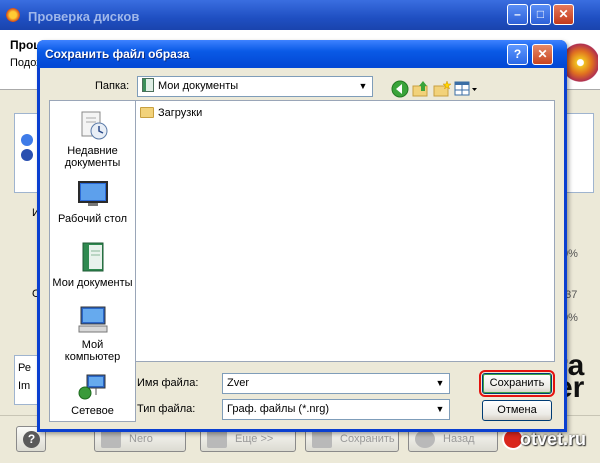 The width and height of the screenshot is (600, 463). Describe the element at coordinates (217, 439) in the screenshot. I see `more-icon` at that location.